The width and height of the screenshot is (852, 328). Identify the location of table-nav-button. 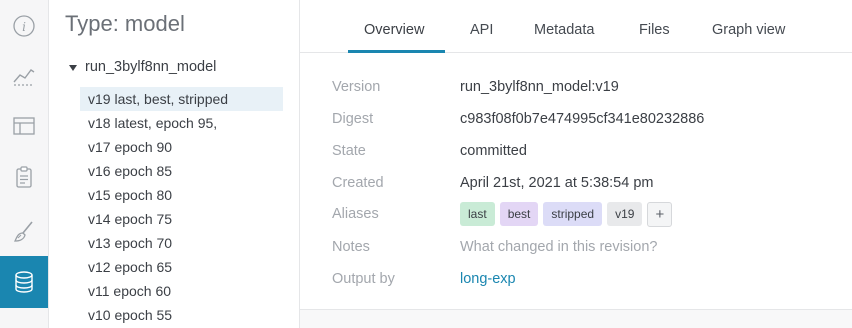
(24, 126).